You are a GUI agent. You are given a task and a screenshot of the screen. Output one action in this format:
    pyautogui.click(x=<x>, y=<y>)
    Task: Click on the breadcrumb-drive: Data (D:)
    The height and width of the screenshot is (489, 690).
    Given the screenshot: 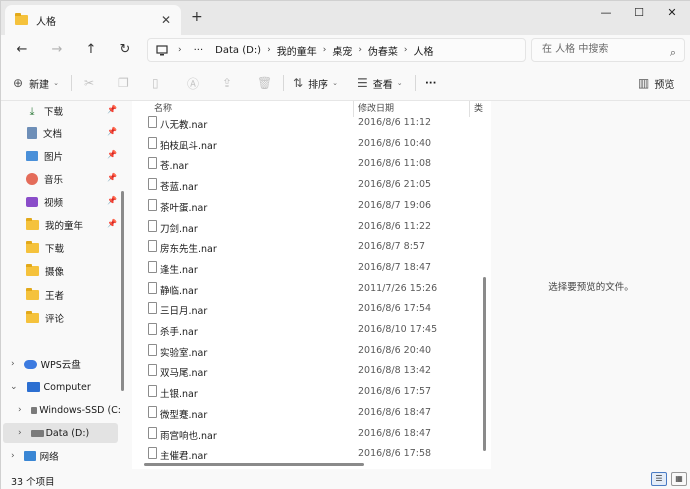 What is the action you would take?
    pyautogui.click(x=238, y=50)
    